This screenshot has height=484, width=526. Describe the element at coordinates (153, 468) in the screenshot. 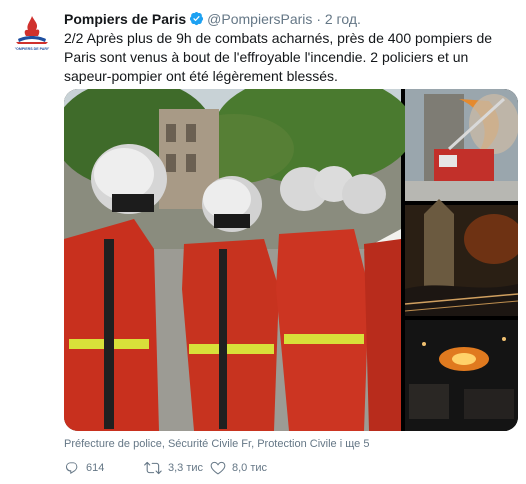

I see `retweet-icon` at that location.